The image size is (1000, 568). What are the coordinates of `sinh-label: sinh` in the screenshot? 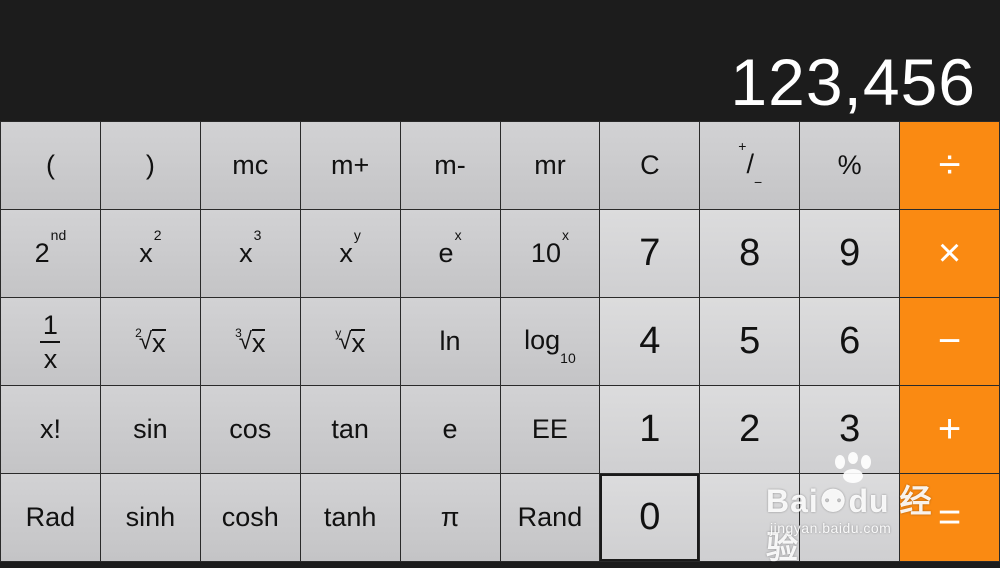 It's located at (150, 517).